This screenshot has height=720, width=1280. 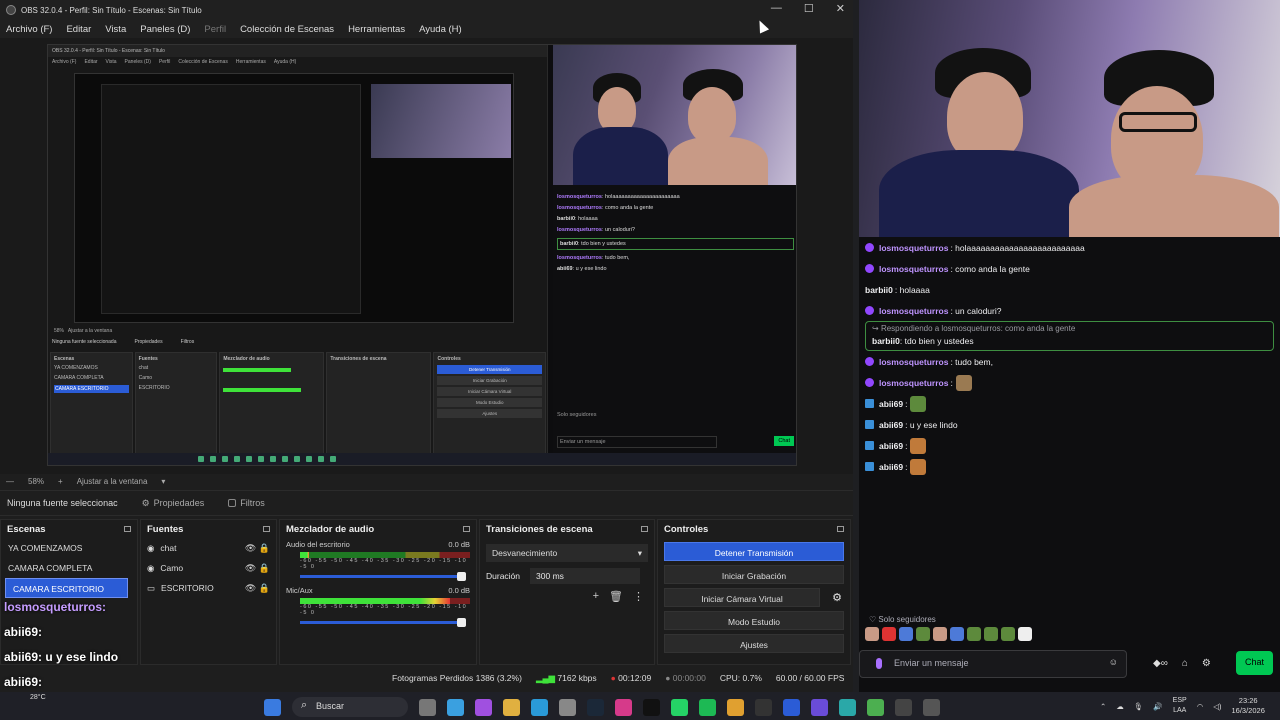 I want to click on weather-widget: 28°C, so click(x=38, y=697).